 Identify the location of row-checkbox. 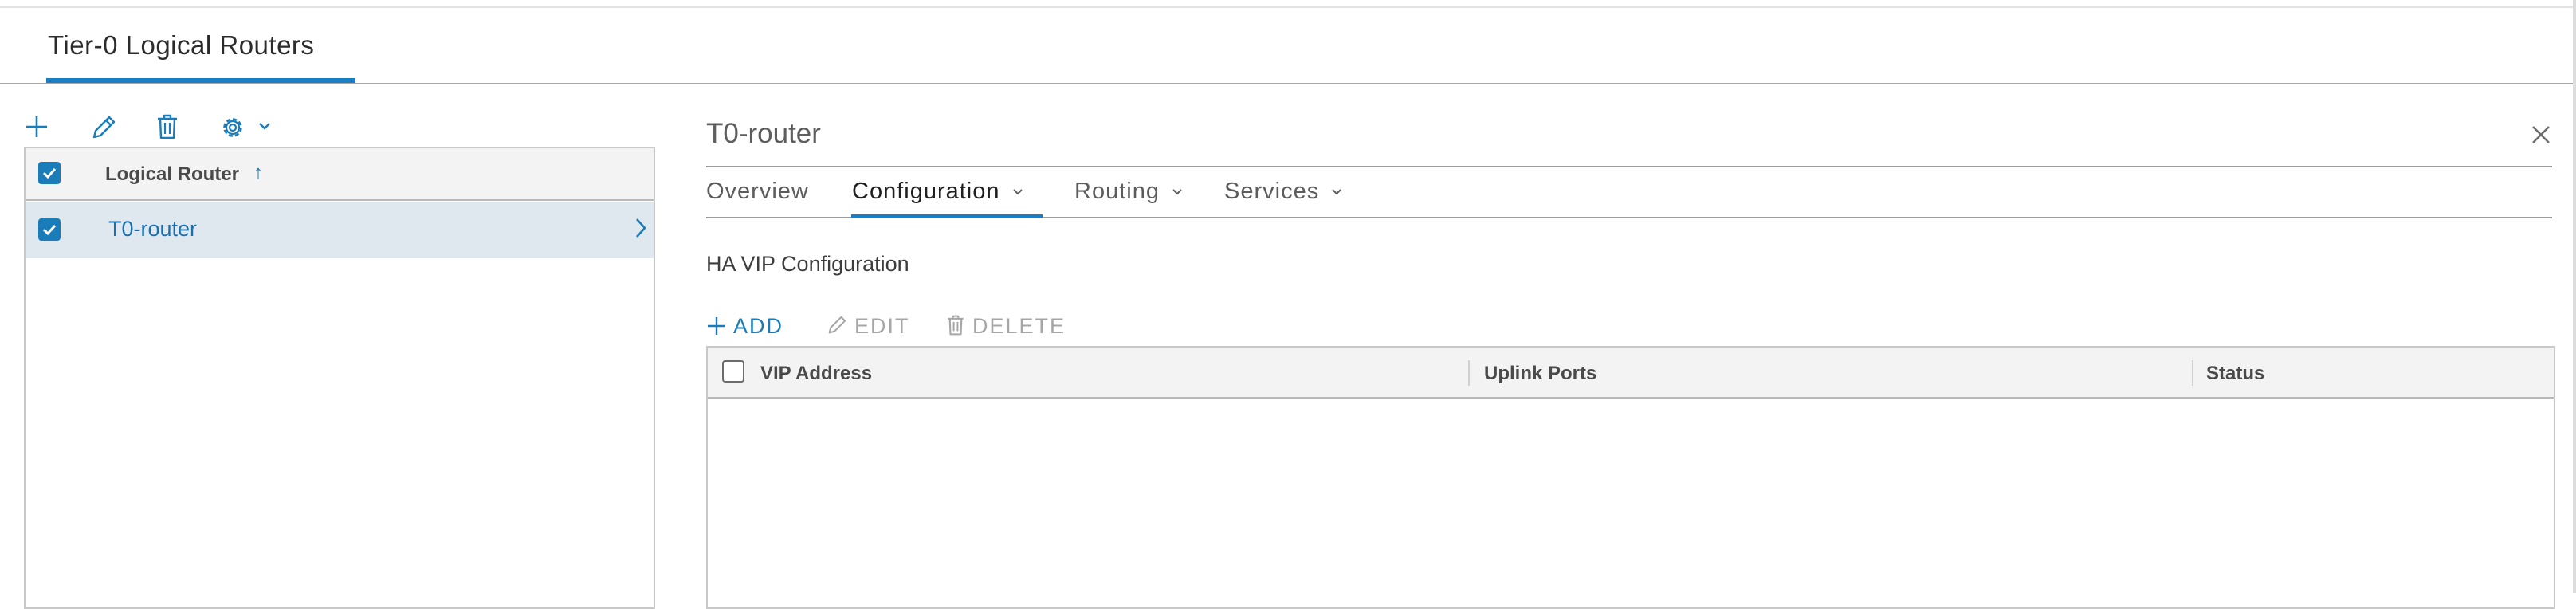
(49, 229).